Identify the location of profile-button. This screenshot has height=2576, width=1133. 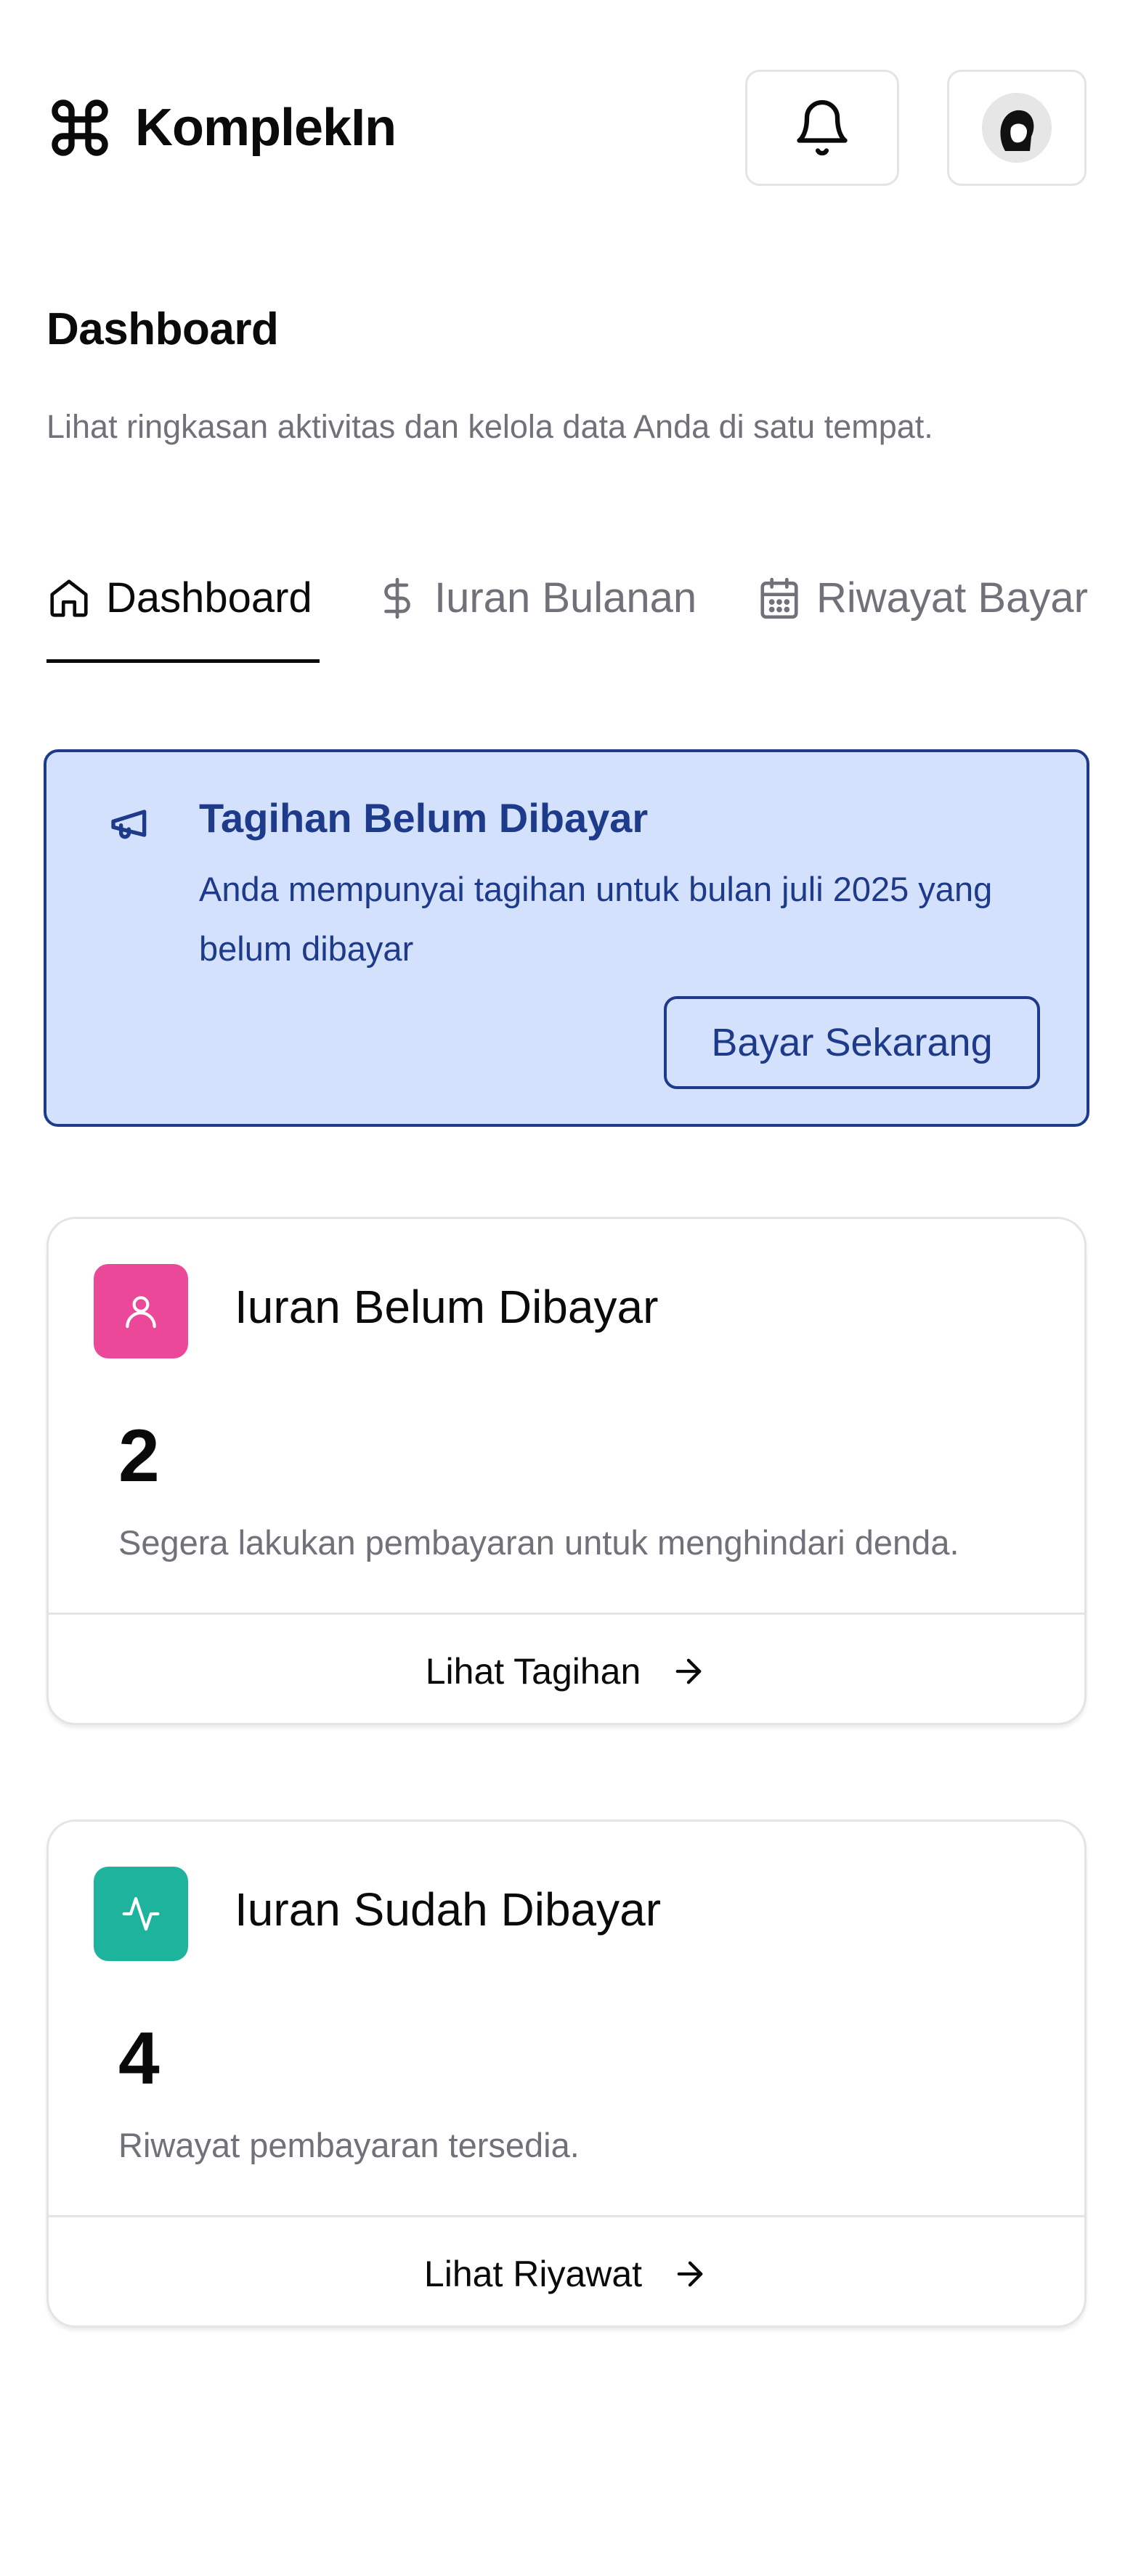
(1017, 128).